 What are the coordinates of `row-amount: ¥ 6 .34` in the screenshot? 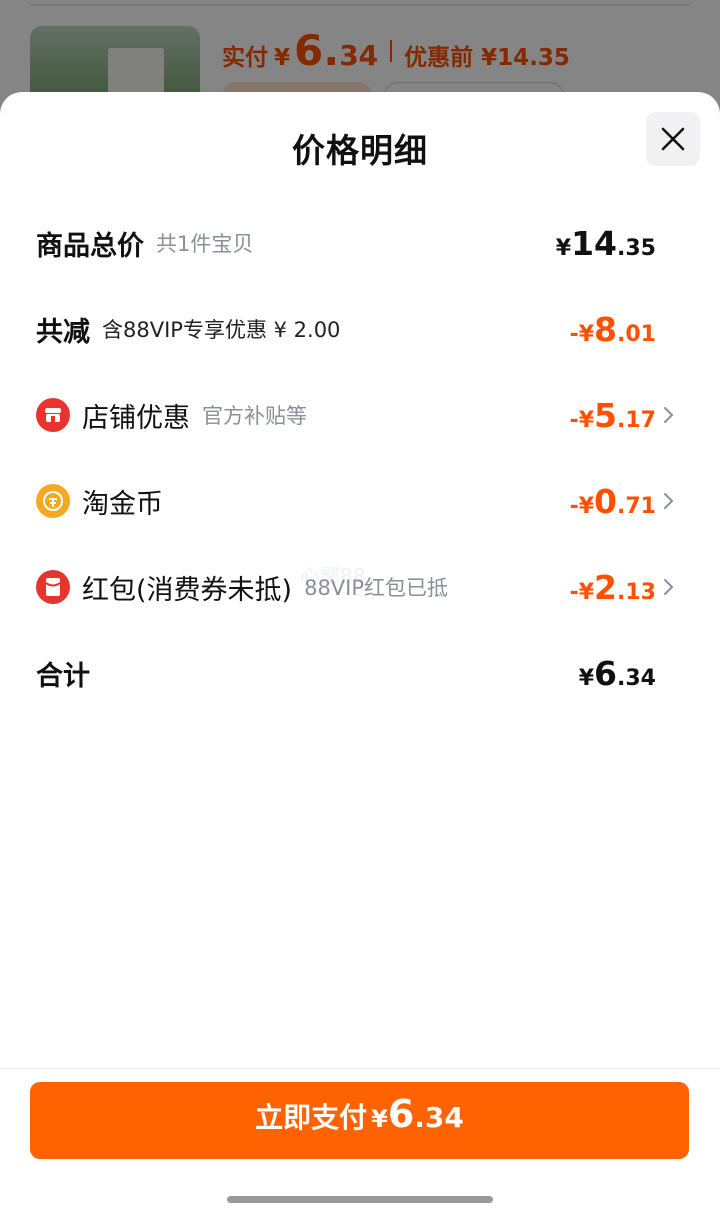 It's located at (617, 673).